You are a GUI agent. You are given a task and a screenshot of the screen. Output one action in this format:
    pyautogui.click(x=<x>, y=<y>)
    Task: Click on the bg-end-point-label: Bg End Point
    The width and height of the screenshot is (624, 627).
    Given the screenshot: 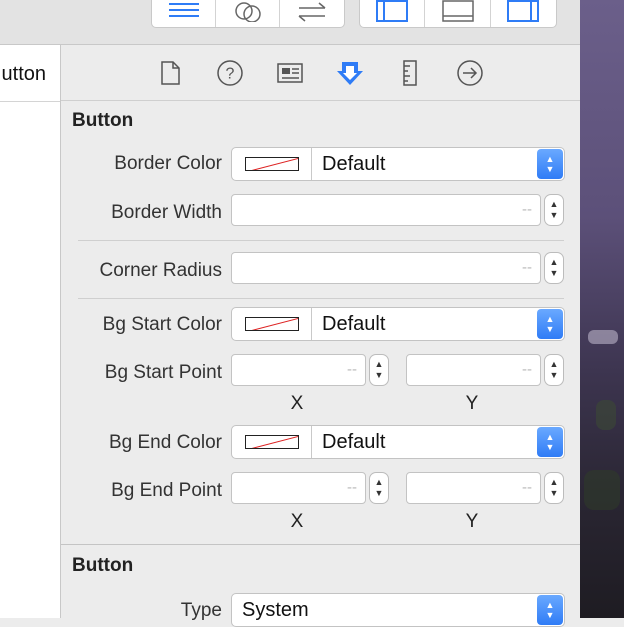 What is the action you would take?
    pyautogui.click(x=166, y=490)
    